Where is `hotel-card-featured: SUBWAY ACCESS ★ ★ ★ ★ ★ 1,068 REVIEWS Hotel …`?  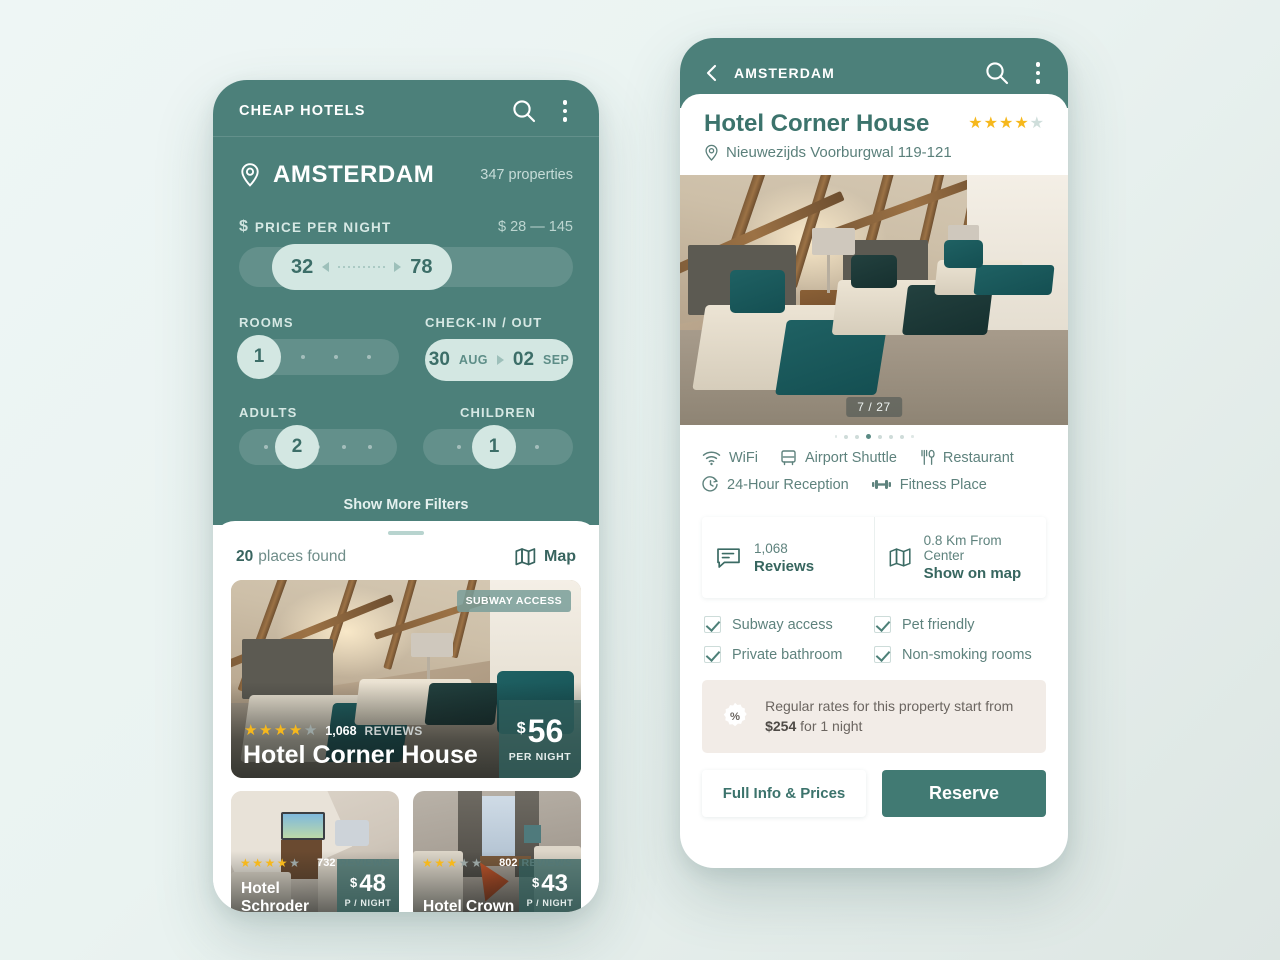 hotel-card-featured: SUBWAY ACCESS ★ ★ ★ ★ ★ 1,068 REVIEWS Hotel … is located at coordinates (406, 679).